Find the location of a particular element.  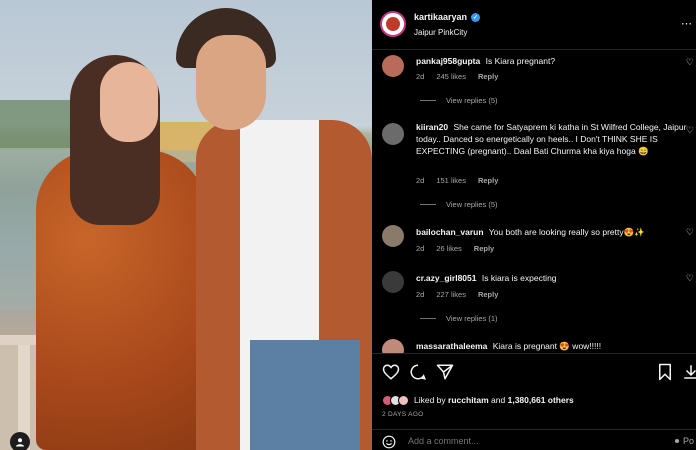

author-avatar is located at coordinates (393, 24).